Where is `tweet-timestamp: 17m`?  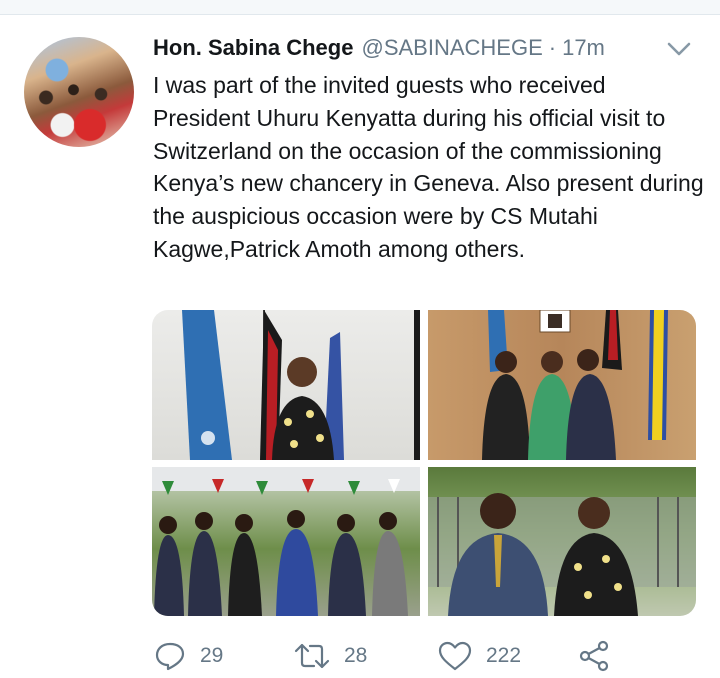 tweet-timestamp: 17m is located at coordinates (583, 48).